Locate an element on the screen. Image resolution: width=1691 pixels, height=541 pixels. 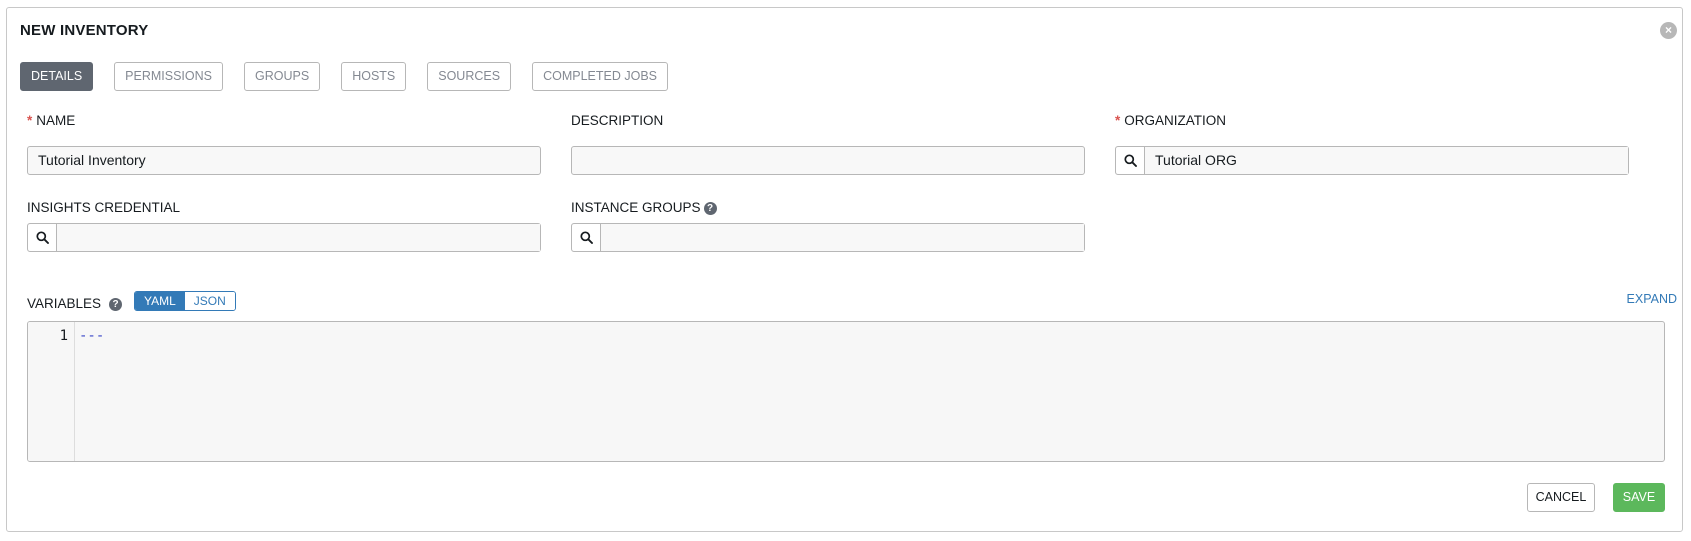
form-title: NEW INVENTORY is located at coordinates (84, 30).